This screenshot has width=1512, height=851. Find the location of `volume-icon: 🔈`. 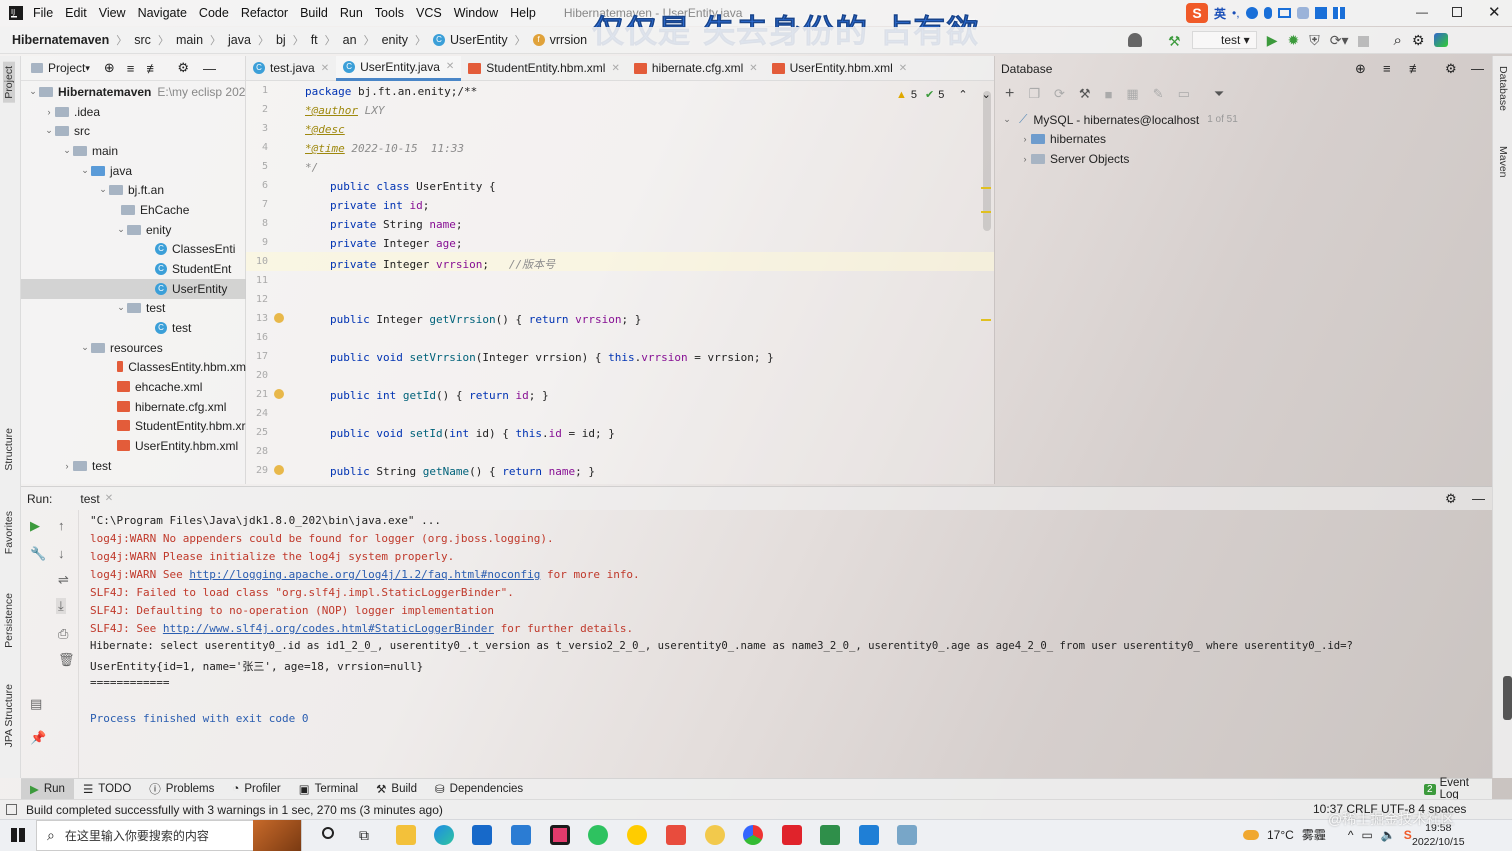

volume-icon: 🔈 is located at coordinates (1388, 835).